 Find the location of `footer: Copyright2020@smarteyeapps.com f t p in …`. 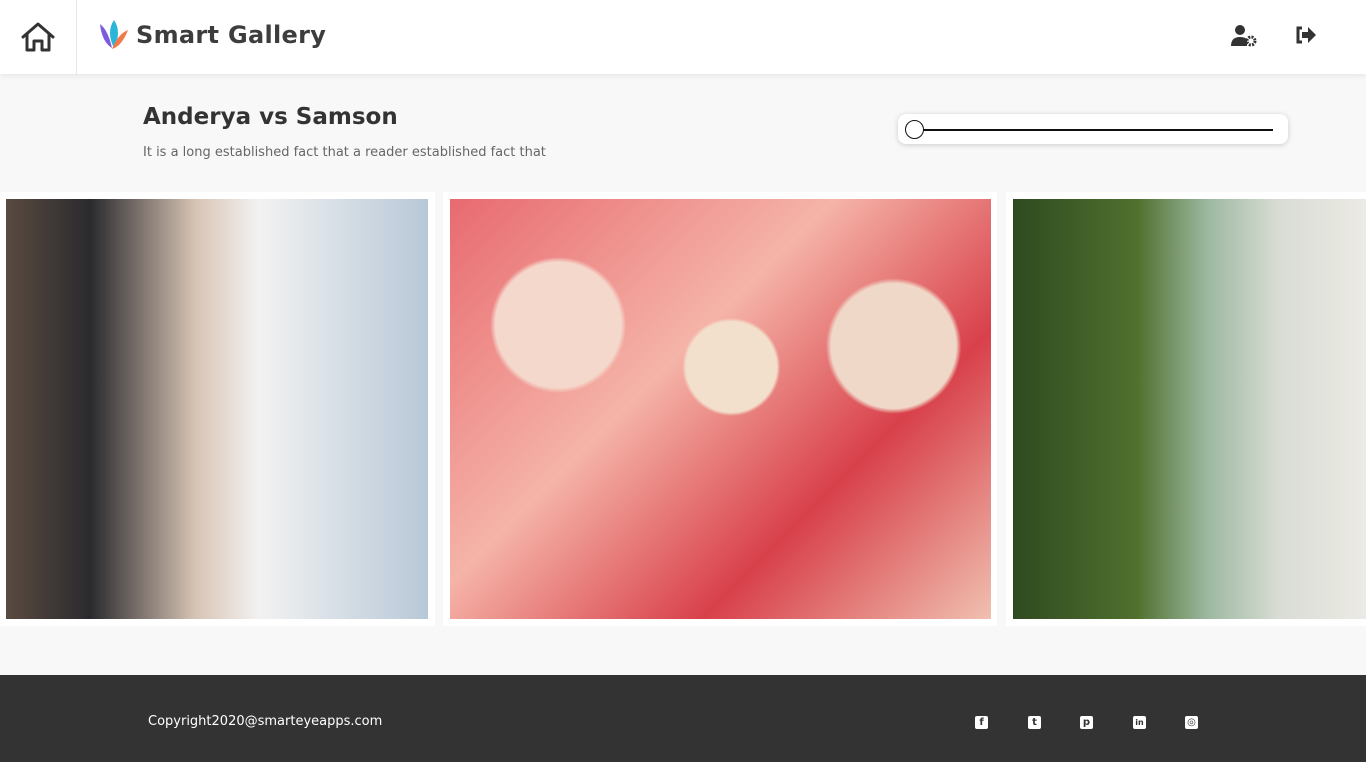

footer: Copyright2020@smarteyeapps.com f t p in … is located at coordinates (683, 718).